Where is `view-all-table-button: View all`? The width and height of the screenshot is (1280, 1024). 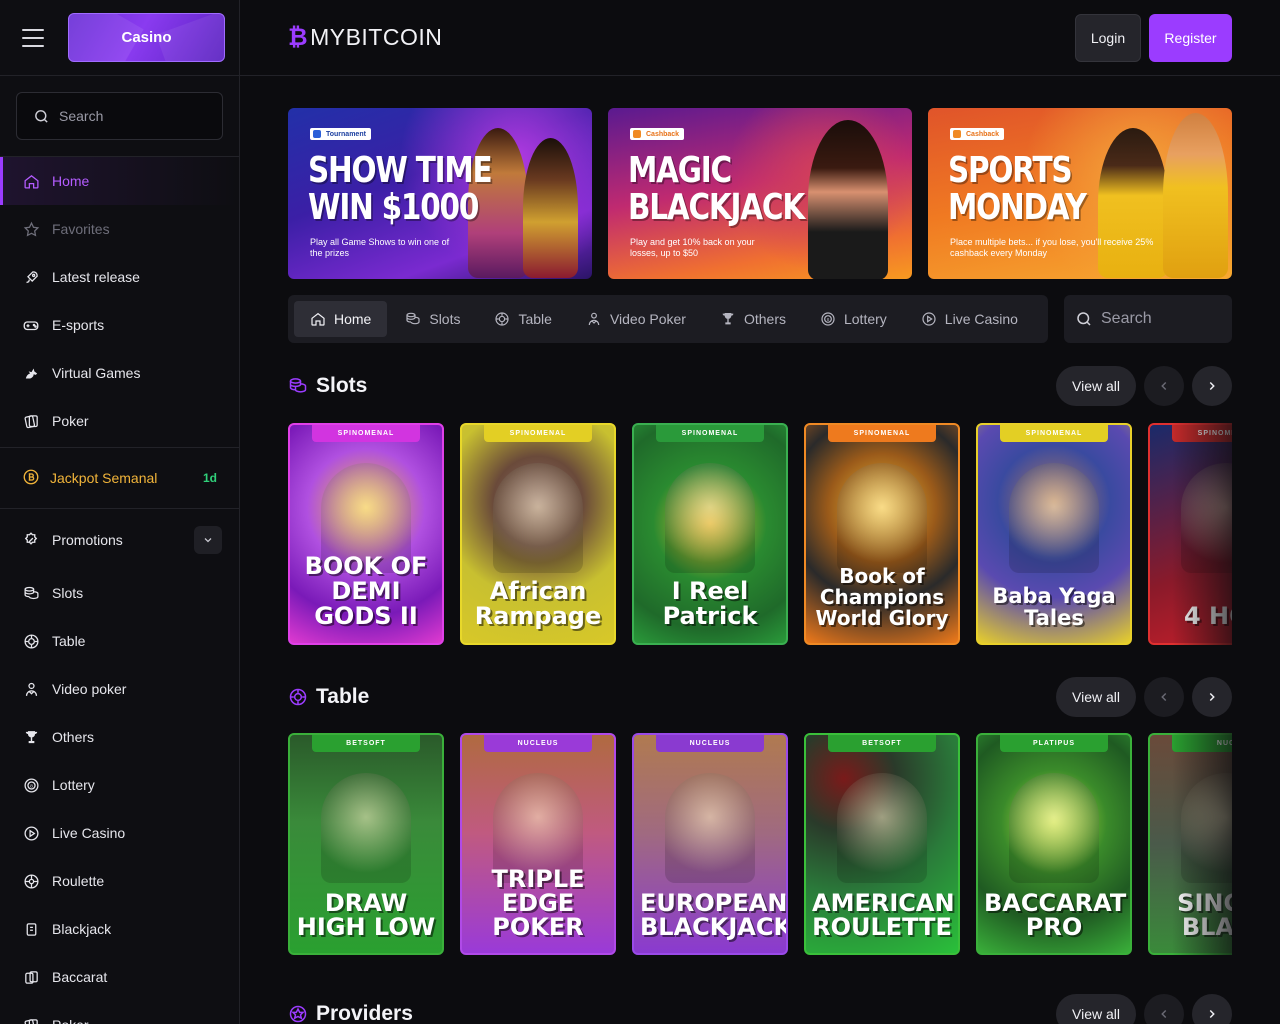 view-all-table-button: View all is located at coordinates (1096, 697).